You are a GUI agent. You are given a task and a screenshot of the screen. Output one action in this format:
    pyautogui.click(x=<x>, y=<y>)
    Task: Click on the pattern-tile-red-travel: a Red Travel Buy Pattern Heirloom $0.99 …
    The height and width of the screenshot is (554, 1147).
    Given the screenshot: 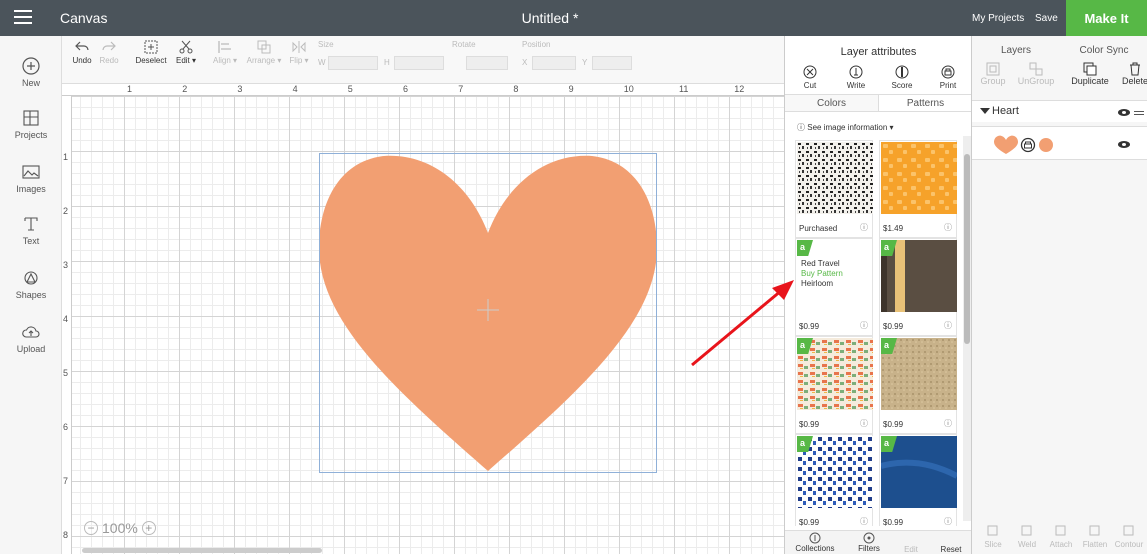 What is the action you would take?
    pyautogui.click(x=834, y=287)
    